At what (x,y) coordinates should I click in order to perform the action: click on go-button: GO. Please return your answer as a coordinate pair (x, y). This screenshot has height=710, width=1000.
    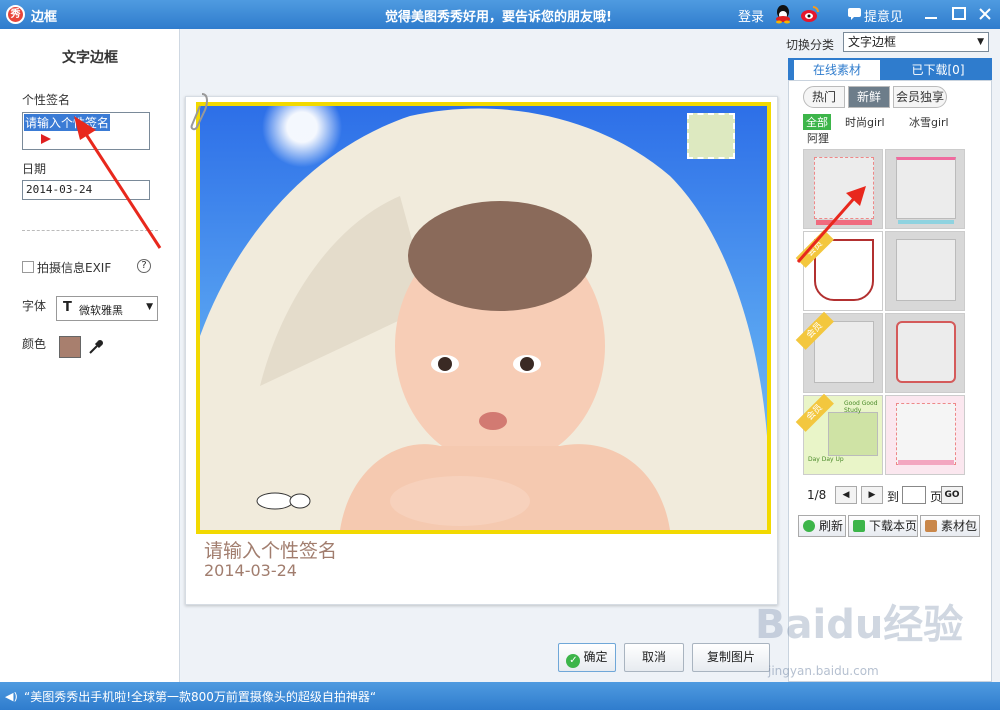
    Looking at the image, I should click on (952, 495).